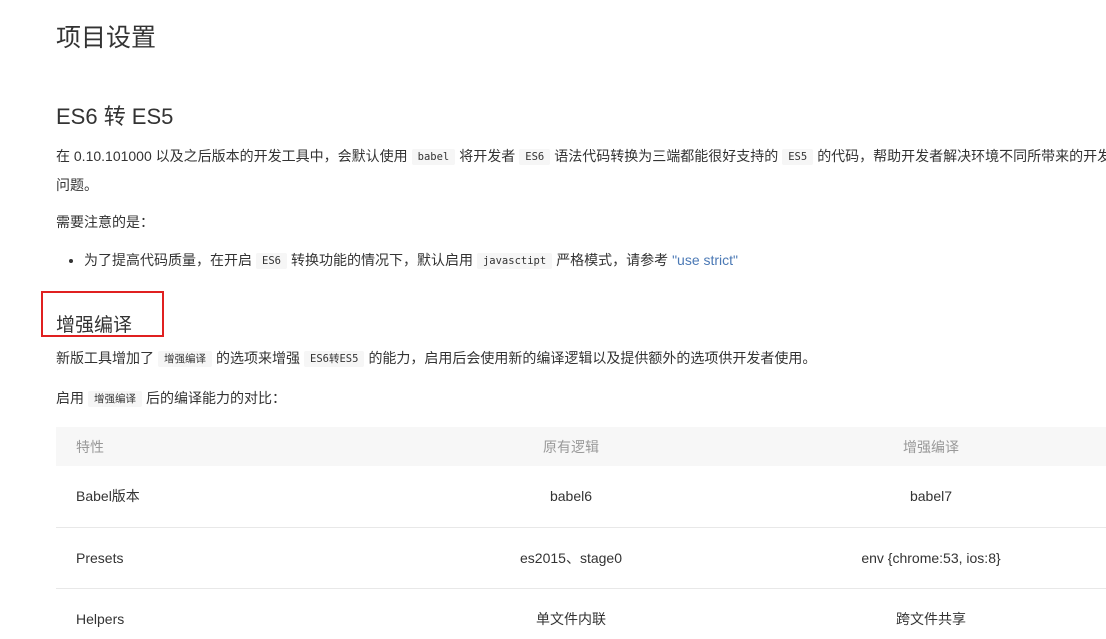 The height and width of the screenshot is (639, 1106). I want to click on paragraph-text: 的选项来增强, so click(258, 358).